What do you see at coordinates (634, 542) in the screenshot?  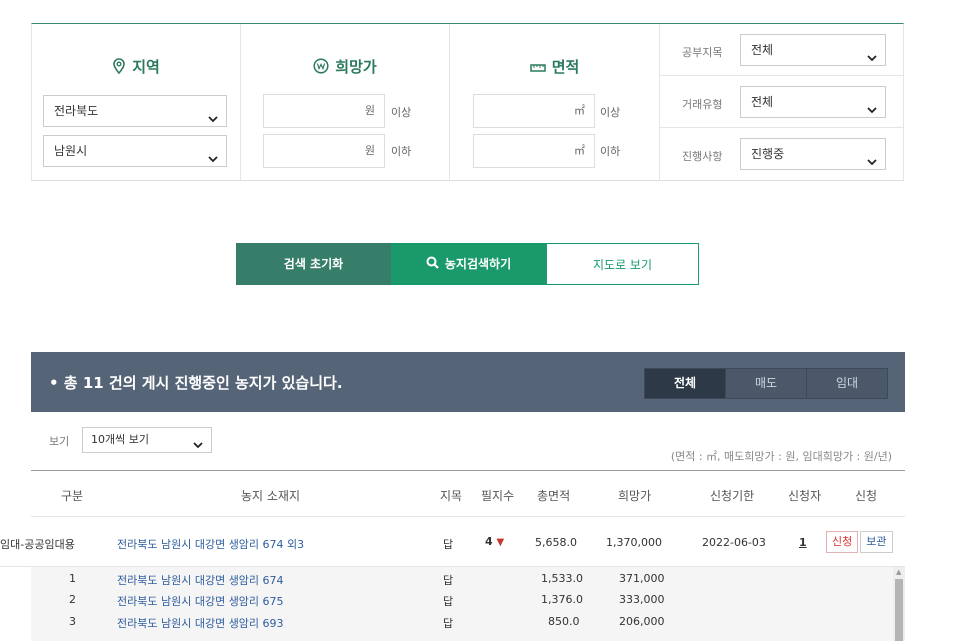 I see `row-price: 1,370,000` at bounding box center [634, 542].